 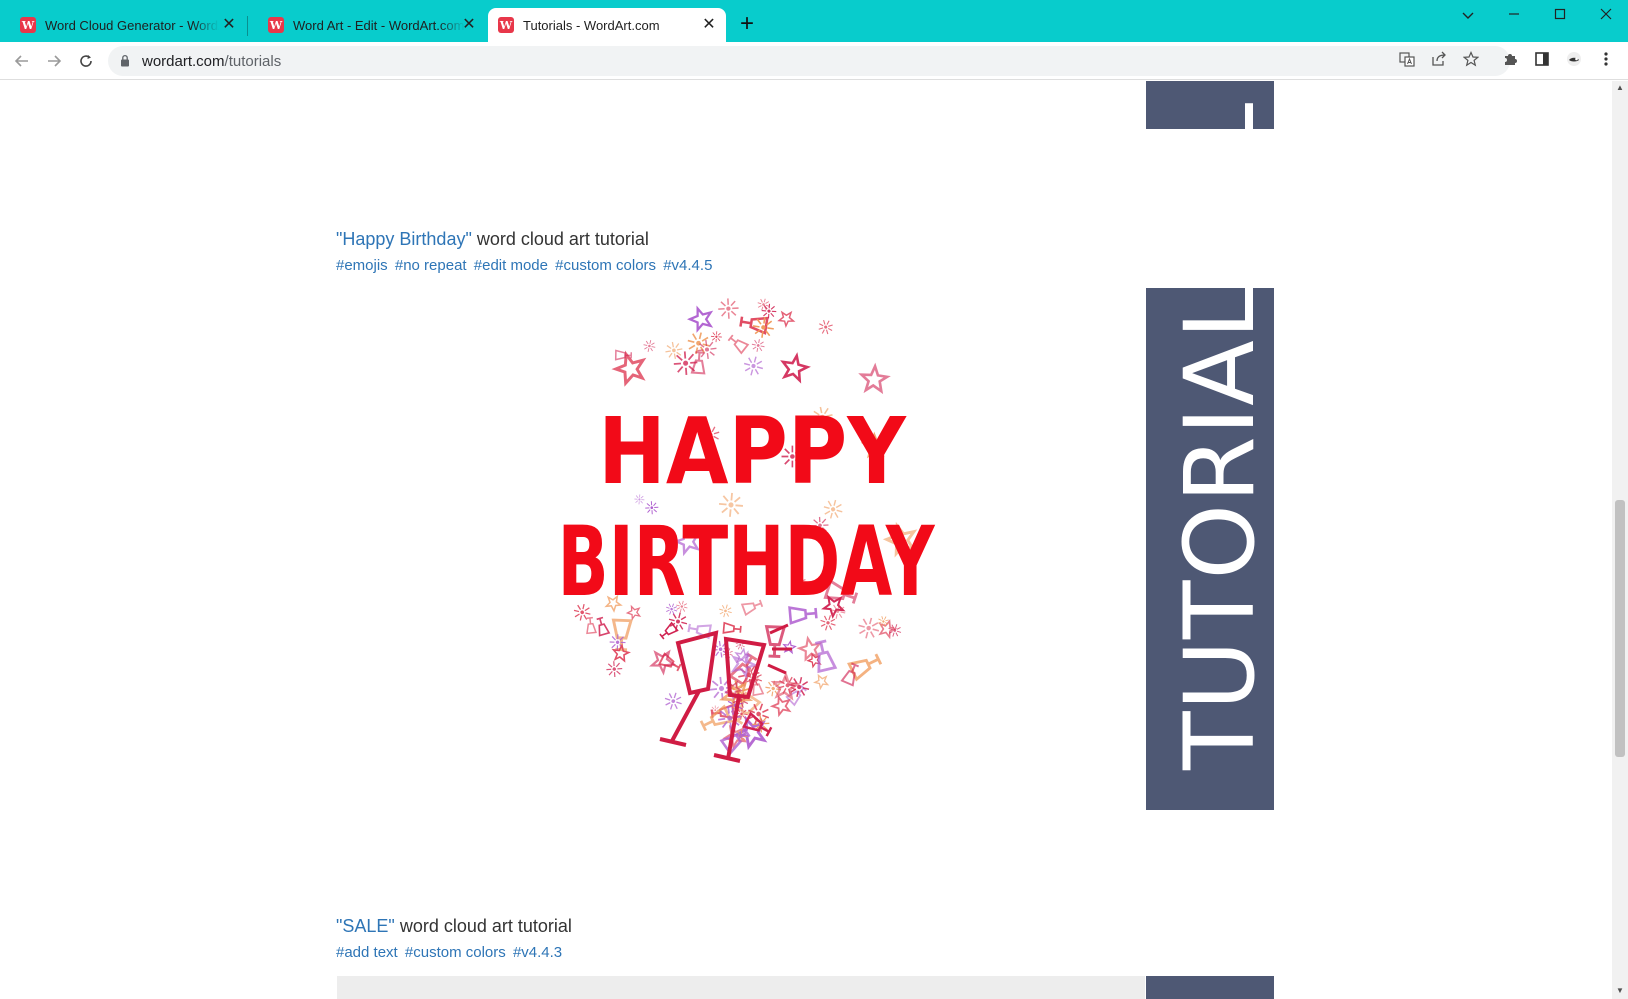 What do you see at coordinates (1620, 991) in the screenshot?
I see `scroll-down-arrow-icon: ▼` at bounding box center [1620, 991].